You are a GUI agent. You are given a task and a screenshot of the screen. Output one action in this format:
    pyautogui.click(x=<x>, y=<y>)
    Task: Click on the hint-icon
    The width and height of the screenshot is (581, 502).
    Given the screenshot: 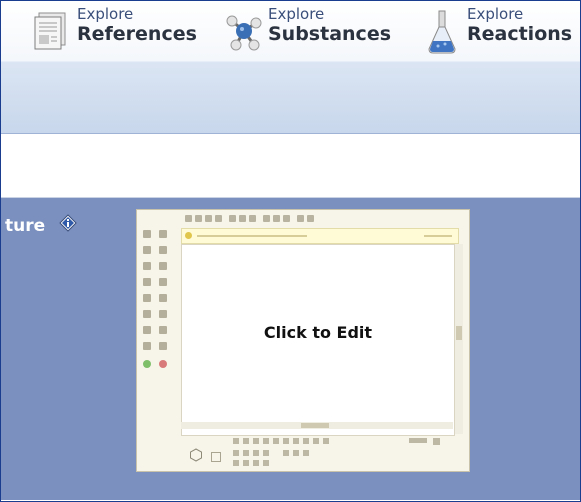 What is the action you would take?
    pyautogui.click(x=188, y=235)
    